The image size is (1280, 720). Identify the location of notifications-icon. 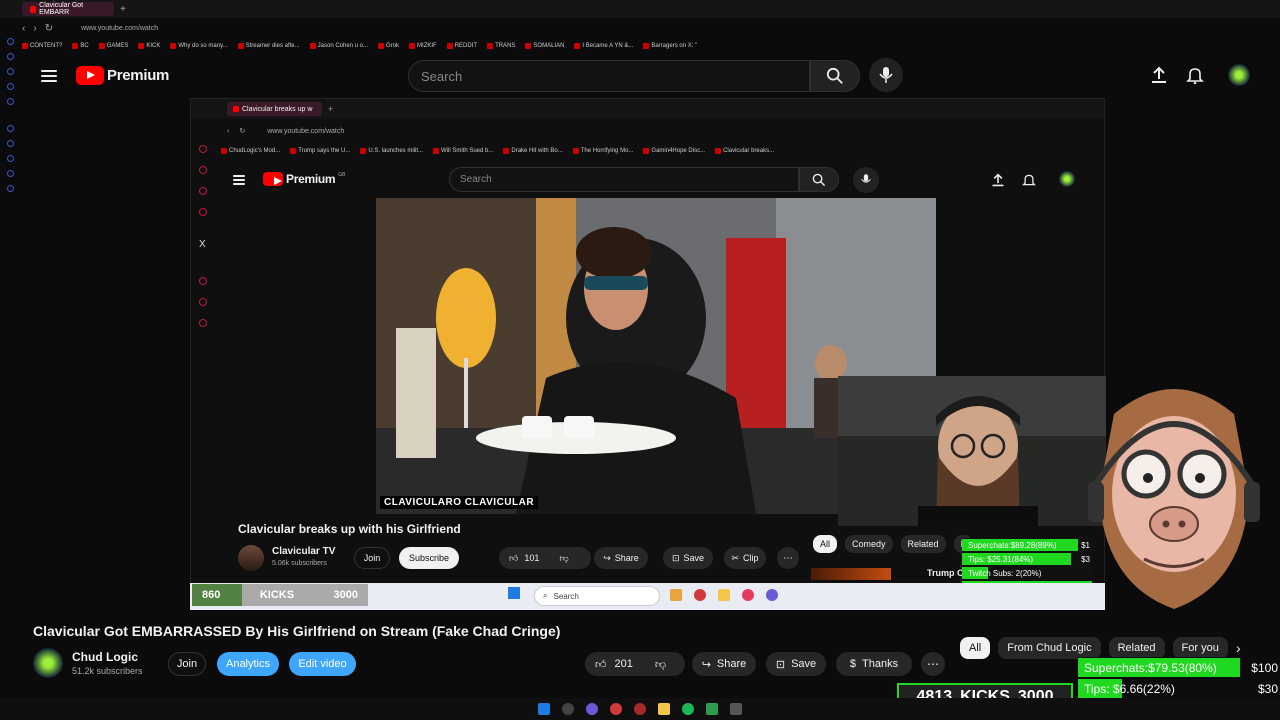
(1029, 180).